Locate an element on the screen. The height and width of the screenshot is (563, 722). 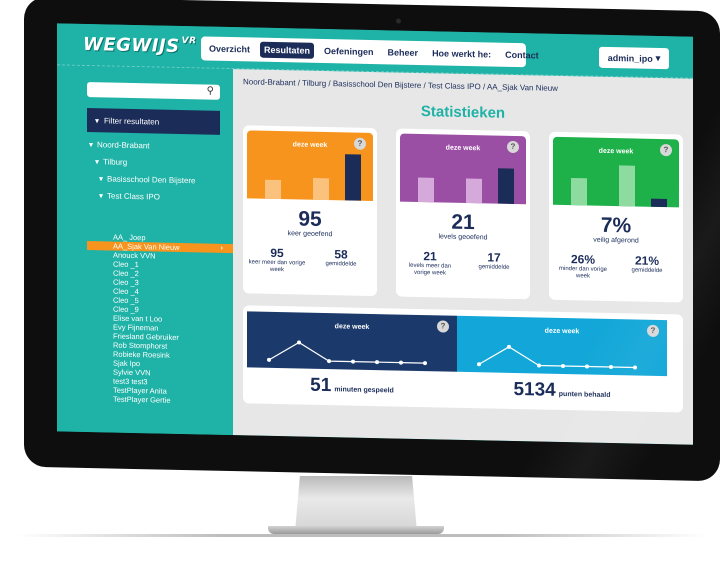
points-label: punten behaald is located at coordinates (584, 394).